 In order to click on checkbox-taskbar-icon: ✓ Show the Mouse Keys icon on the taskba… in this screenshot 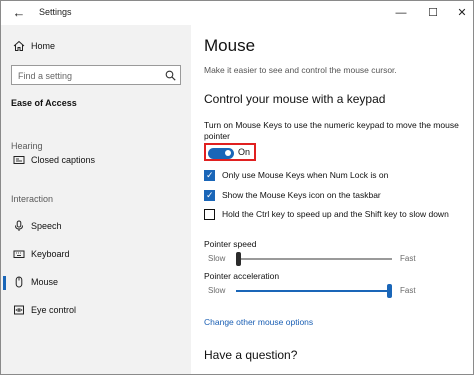, I will do `click(336, 196)`.